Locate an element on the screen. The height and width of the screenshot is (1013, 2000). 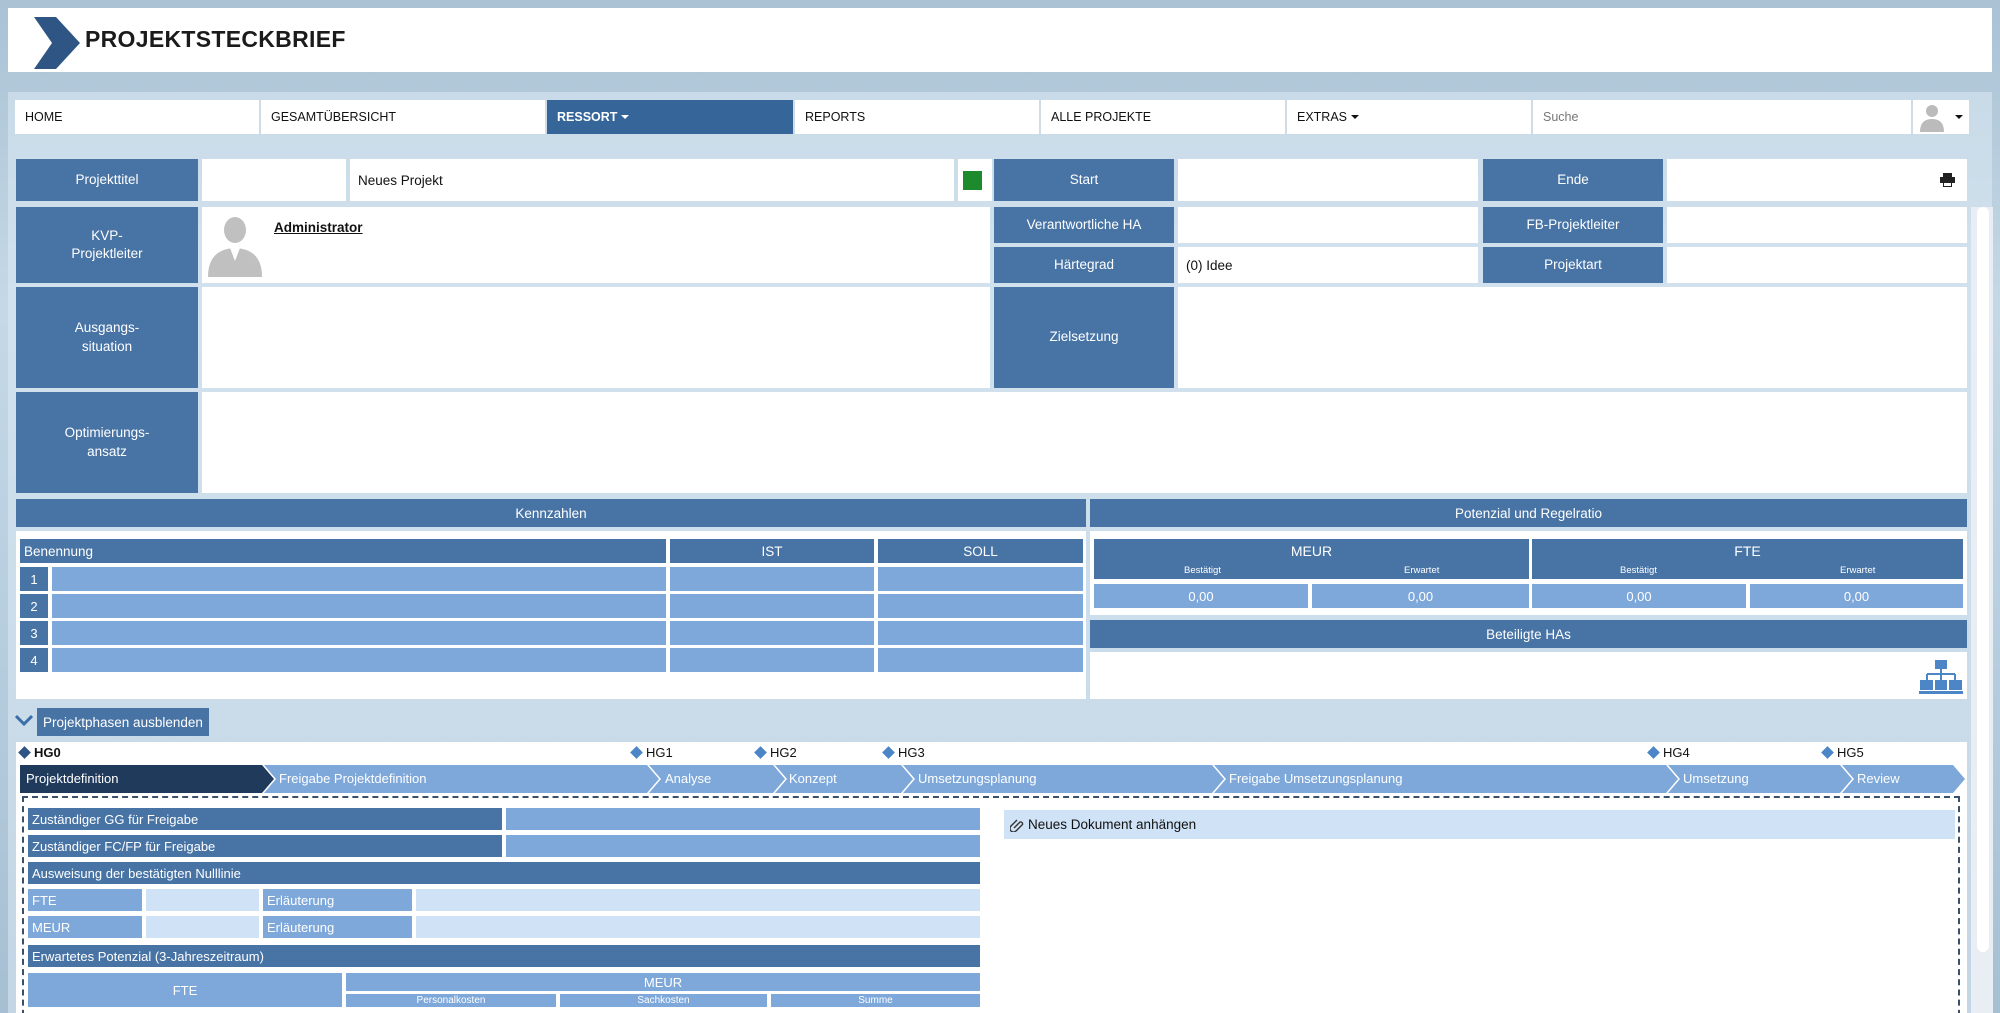
search-input is located at coordinates (1723, 117).